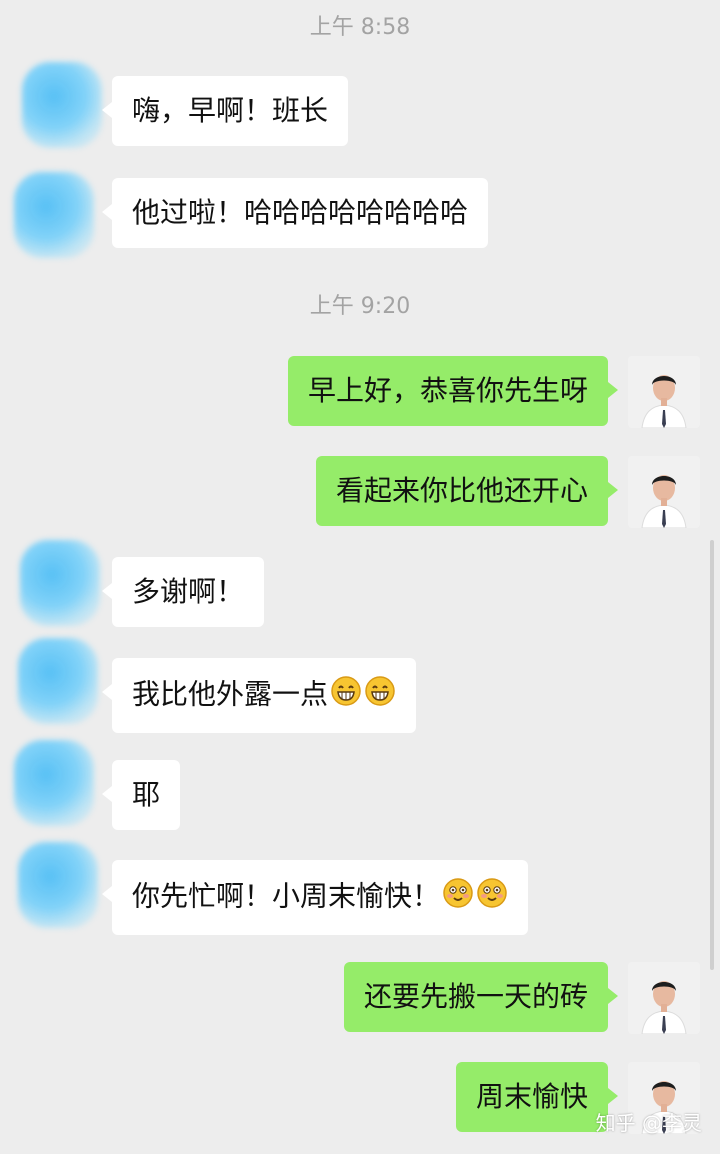 This screenshot has width=720, height=1154. Describe the element at coordinates (712, 755) in the screenshot. I see `scrollbar` at that location.